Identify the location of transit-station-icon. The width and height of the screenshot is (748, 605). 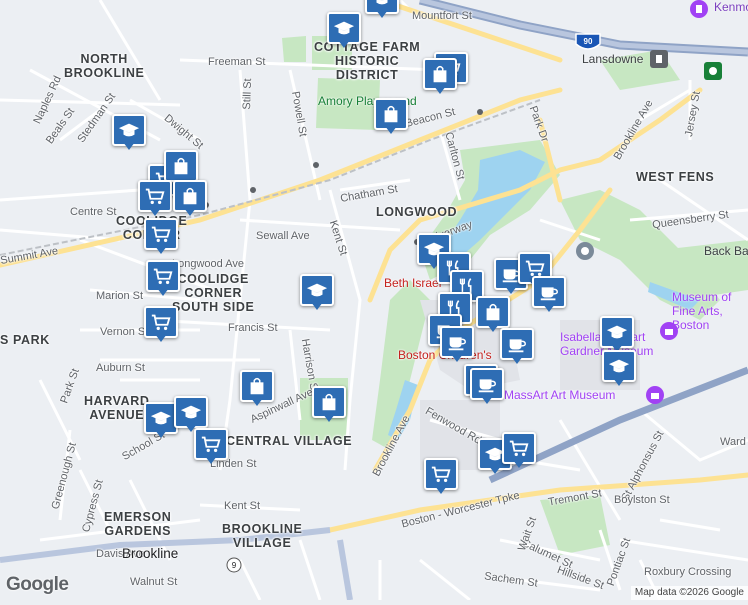
(699, 9).